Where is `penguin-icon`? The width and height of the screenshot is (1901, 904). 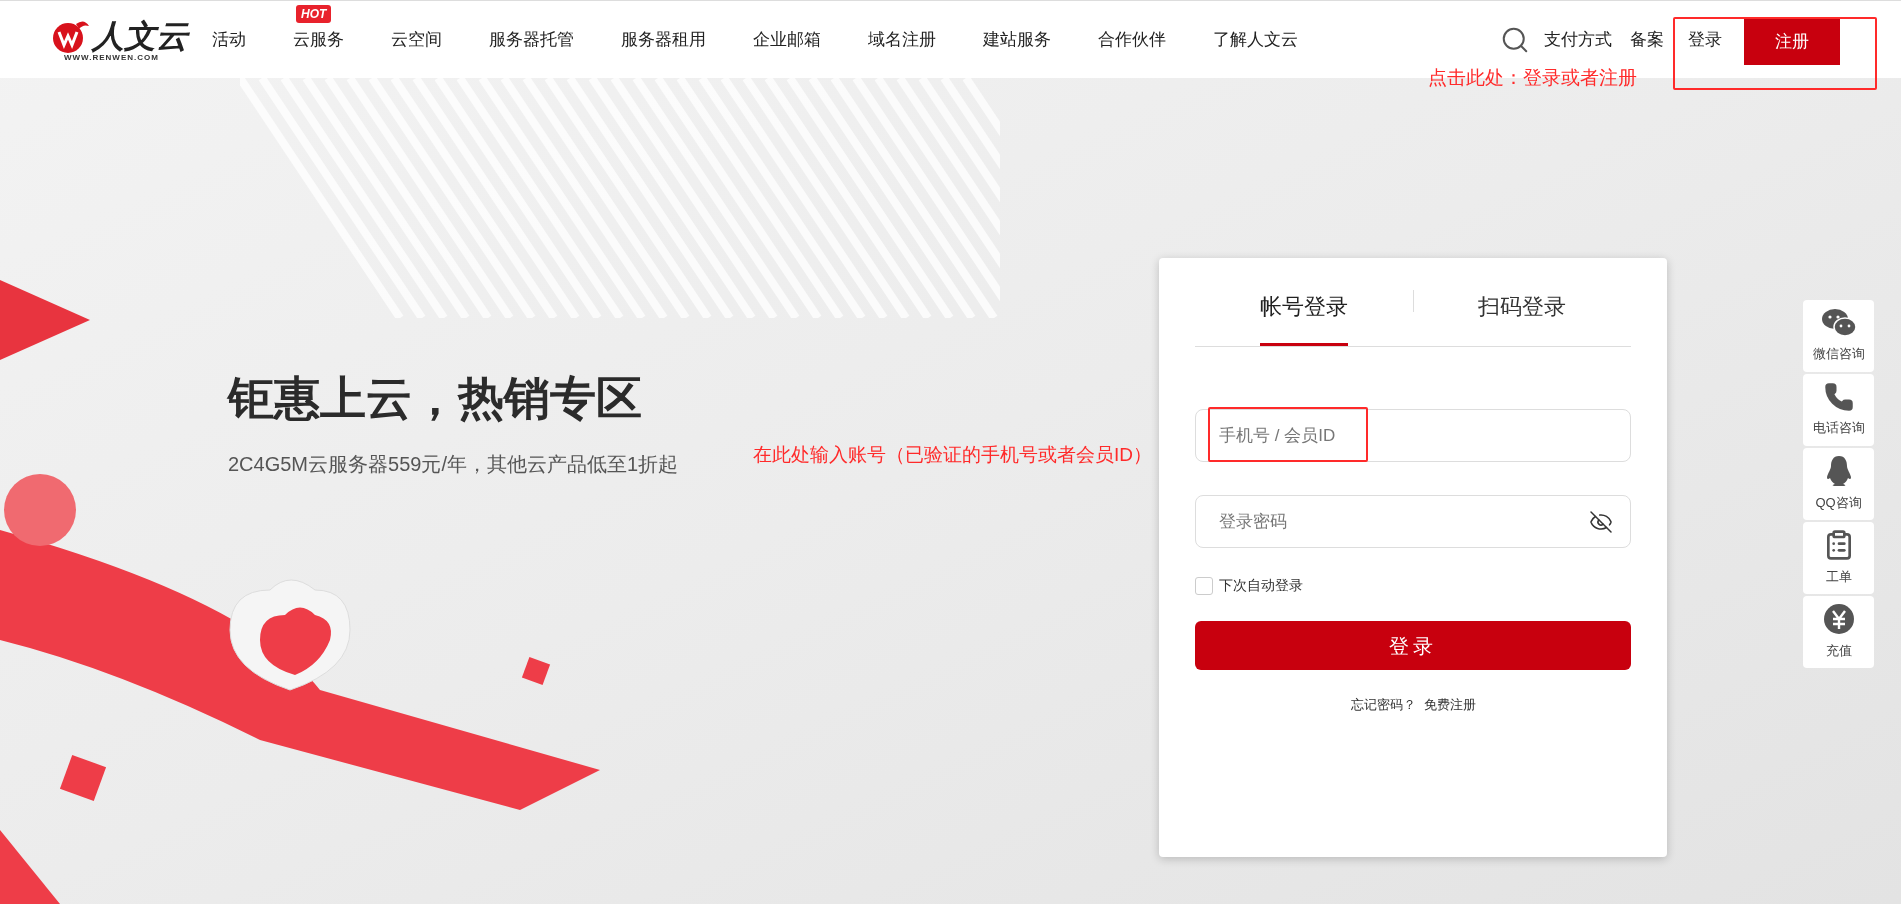
penguin-icon is located at coordinates (1838, 471).